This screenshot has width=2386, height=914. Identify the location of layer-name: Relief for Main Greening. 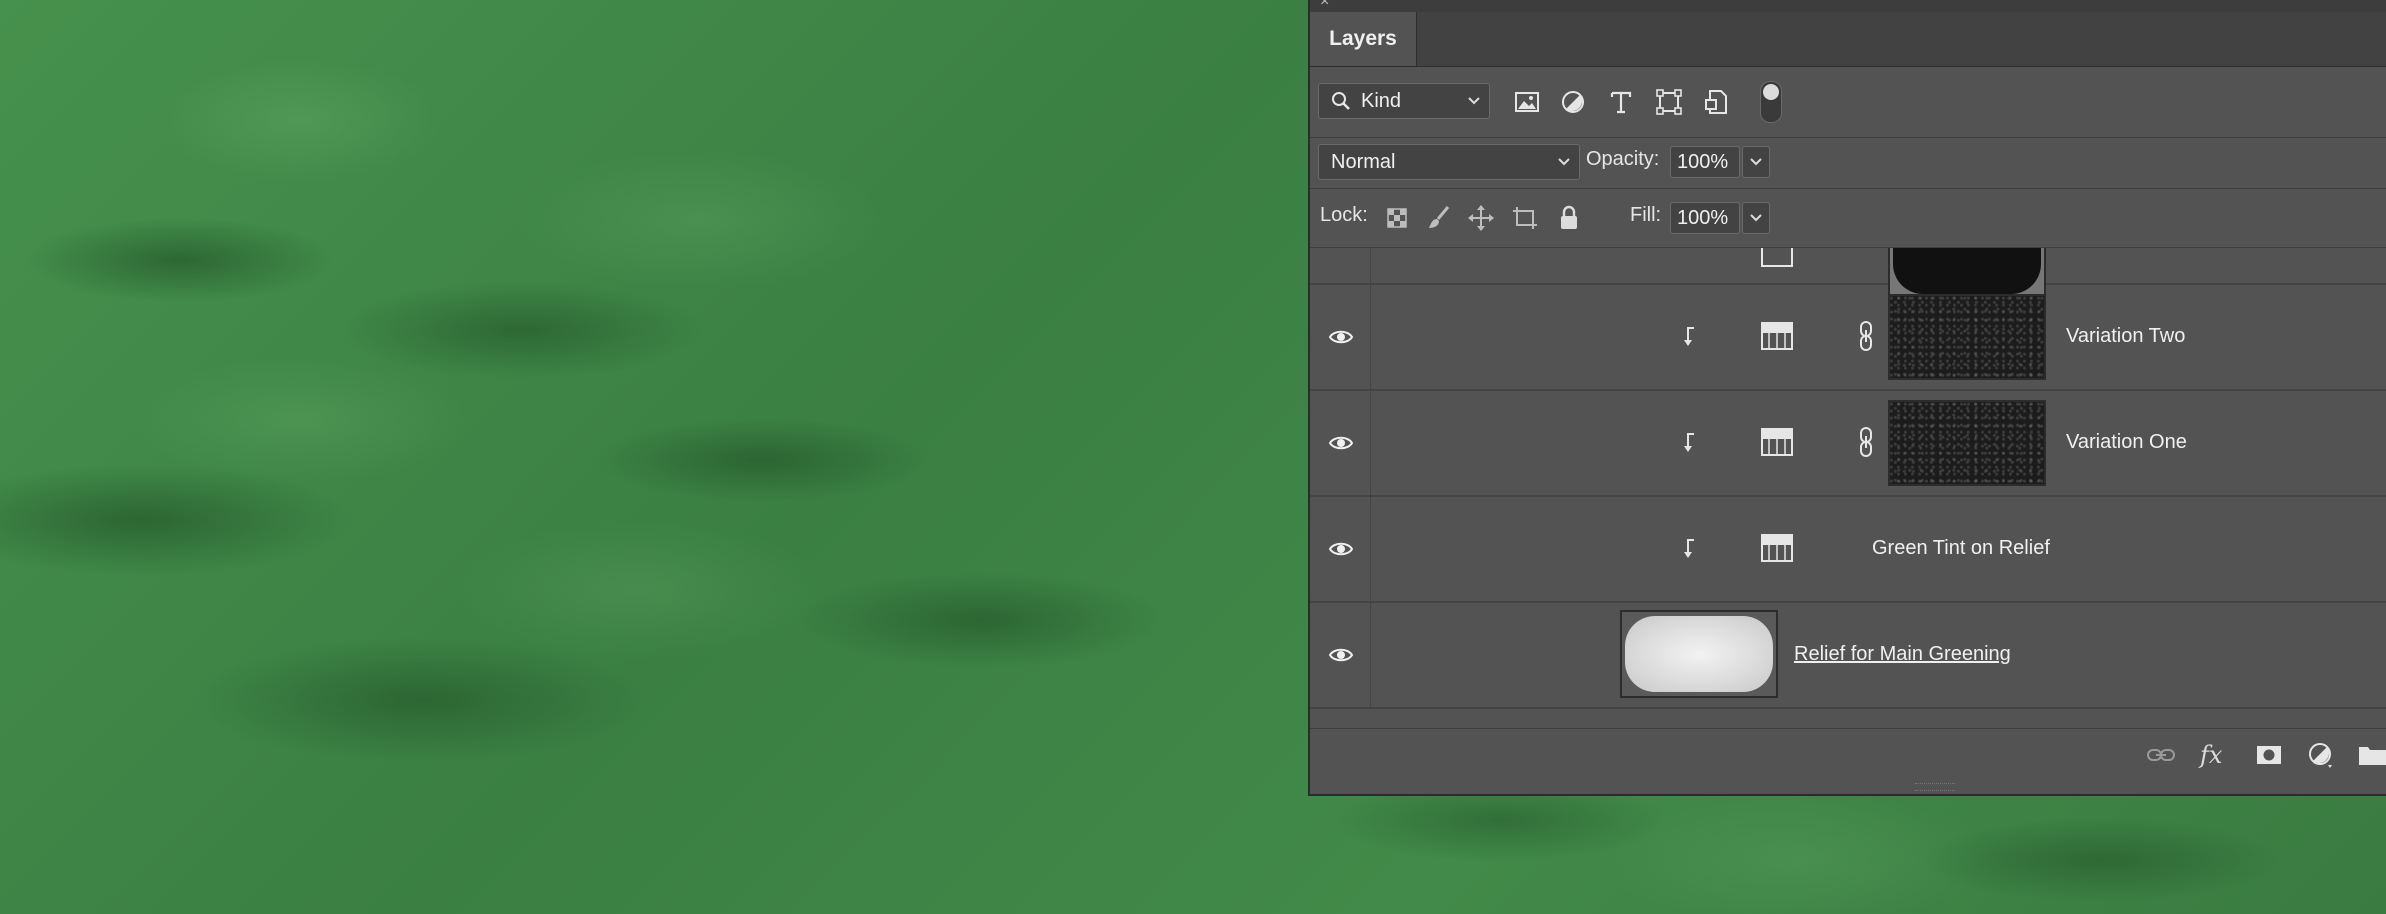
(1902, 654).